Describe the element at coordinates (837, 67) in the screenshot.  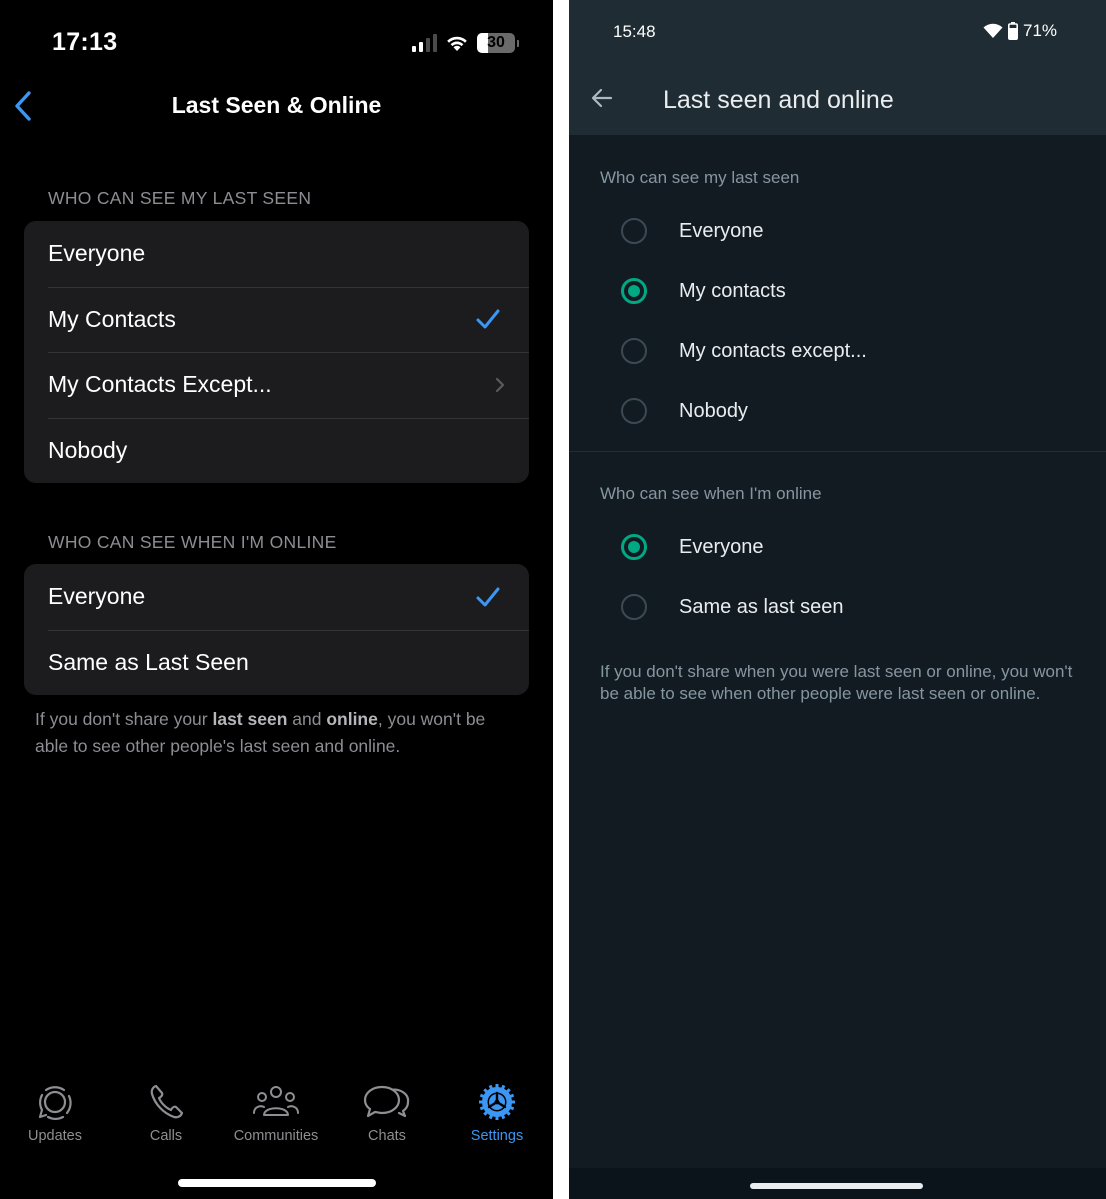
I see `app-header: 15:48 71% Last seen and online` at that location.